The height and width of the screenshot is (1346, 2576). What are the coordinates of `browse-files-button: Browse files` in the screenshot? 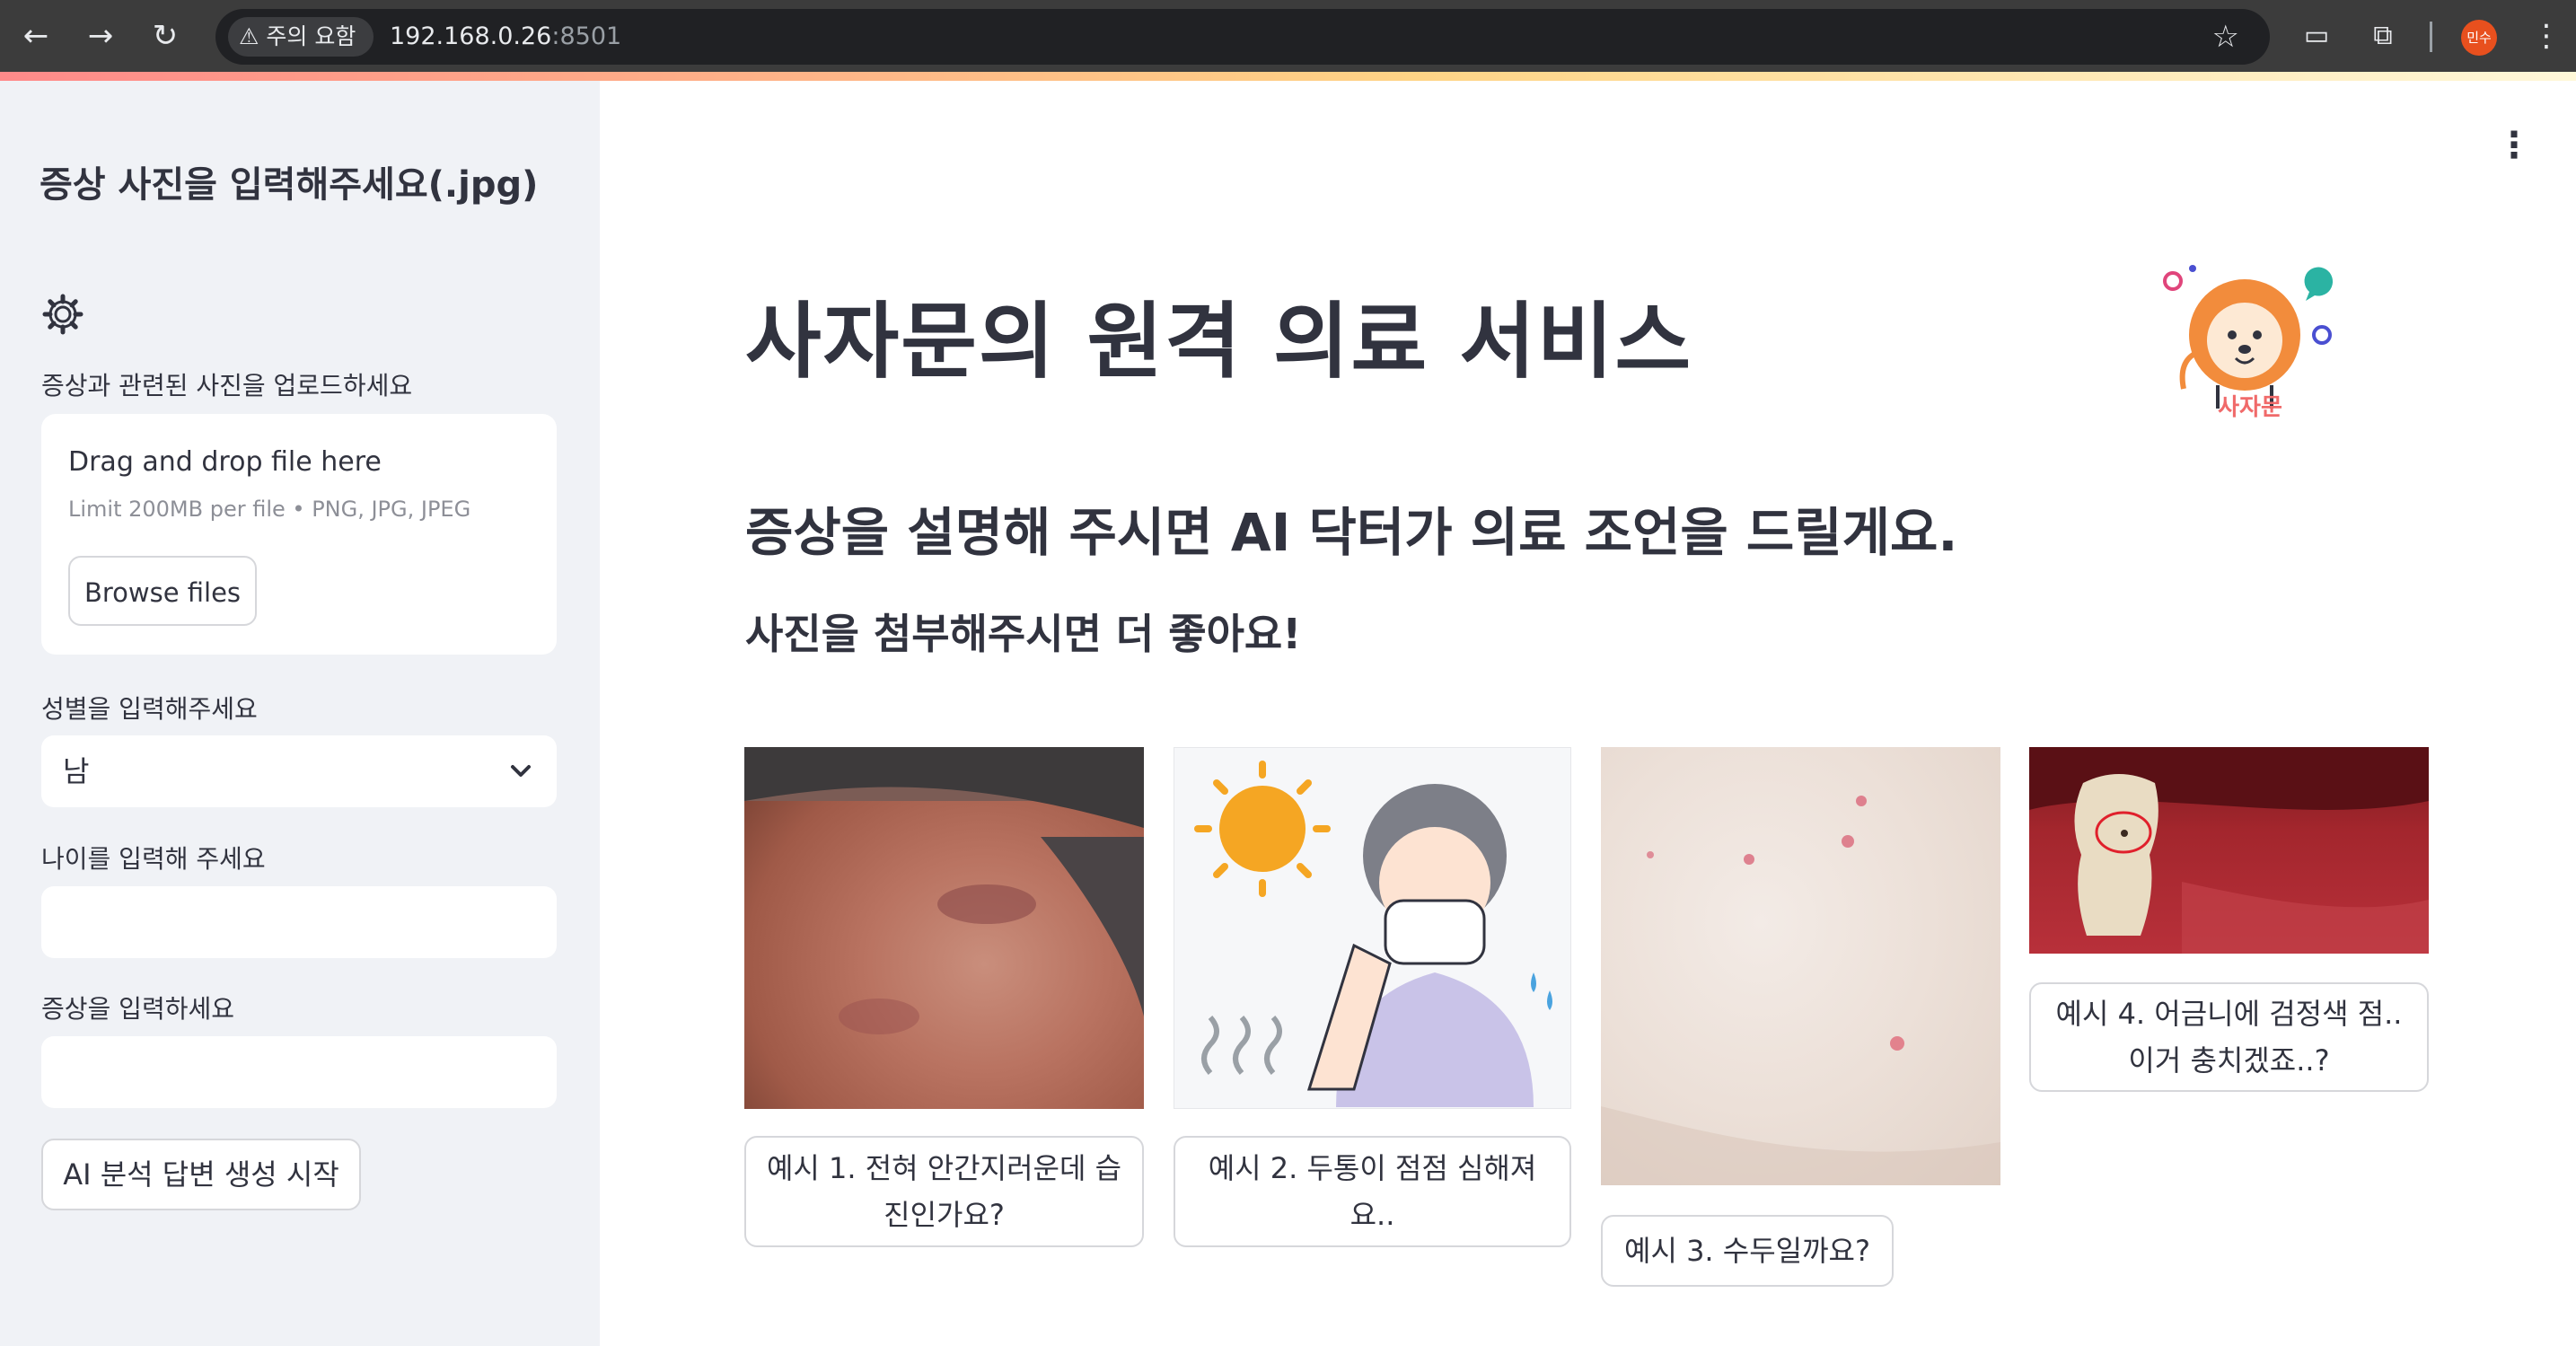 It's located at (162, 591).